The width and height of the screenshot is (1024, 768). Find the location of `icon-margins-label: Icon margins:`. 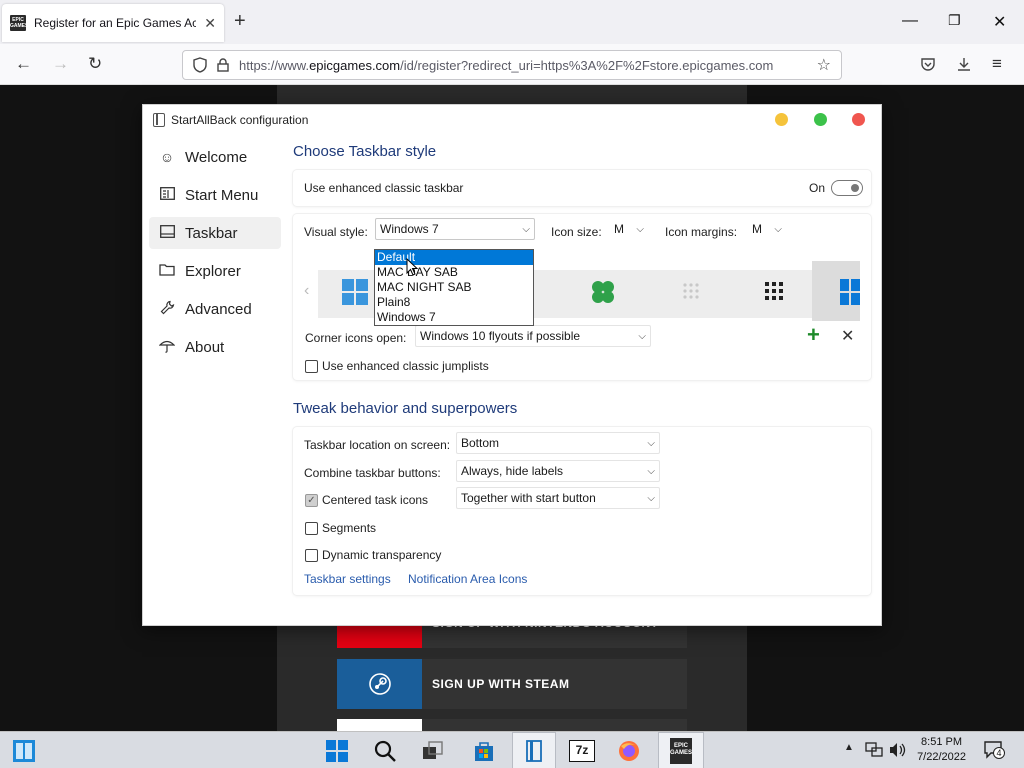

icon-margins-label: Icon margins: is located at coordinates (701, 232).